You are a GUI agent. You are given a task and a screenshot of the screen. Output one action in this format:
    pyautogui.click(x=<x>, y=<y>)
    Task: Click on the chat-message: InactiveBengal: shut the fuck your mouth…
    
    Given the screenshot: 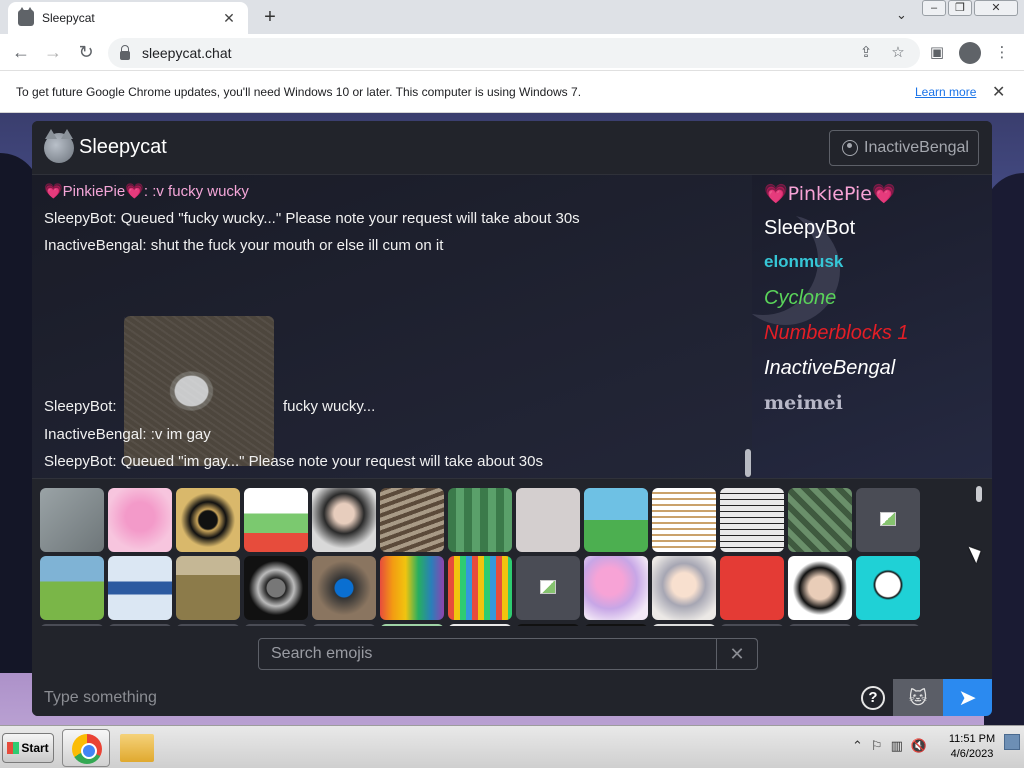 What is the action you would take?
    pyautogui.click(x=244, y=245)
    